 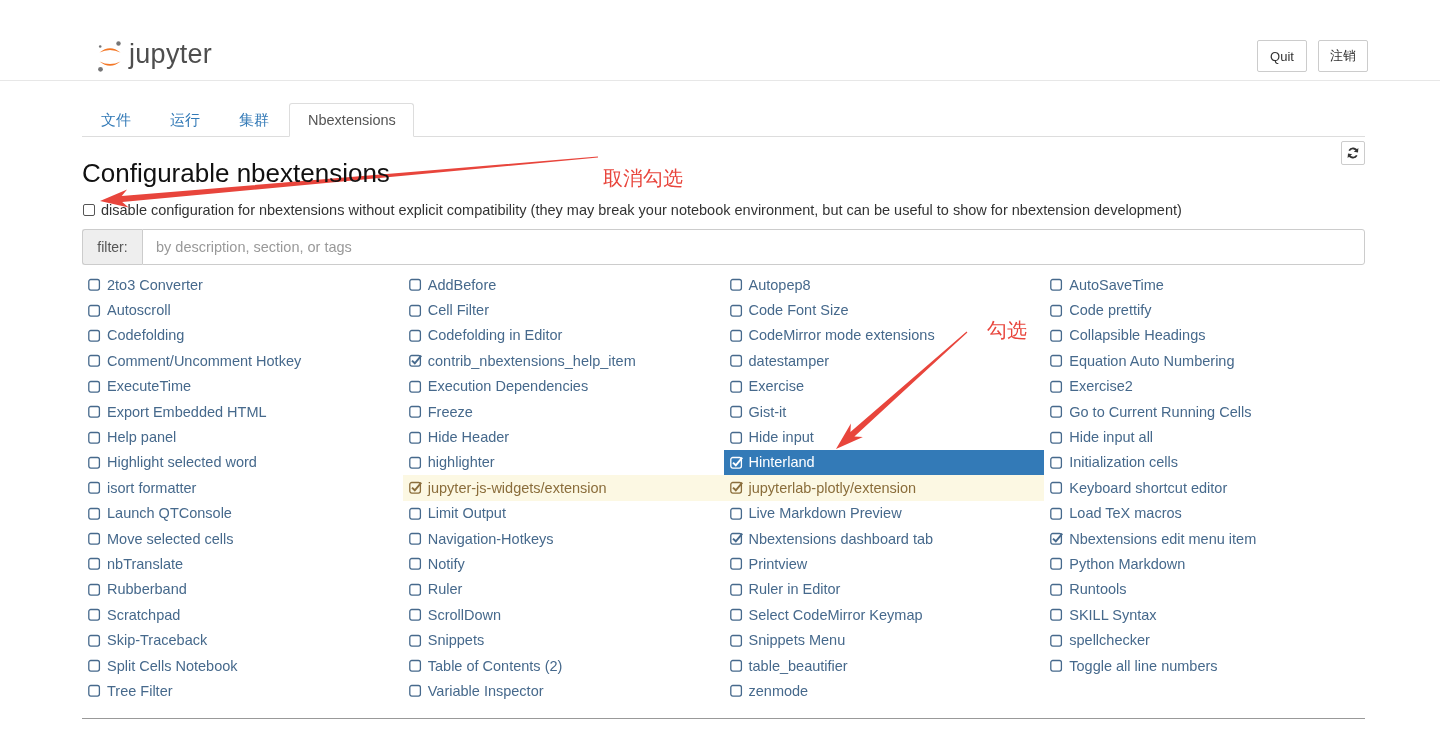 I want to click on extension-item: Highlight selected word, so click(x=171, y=462).